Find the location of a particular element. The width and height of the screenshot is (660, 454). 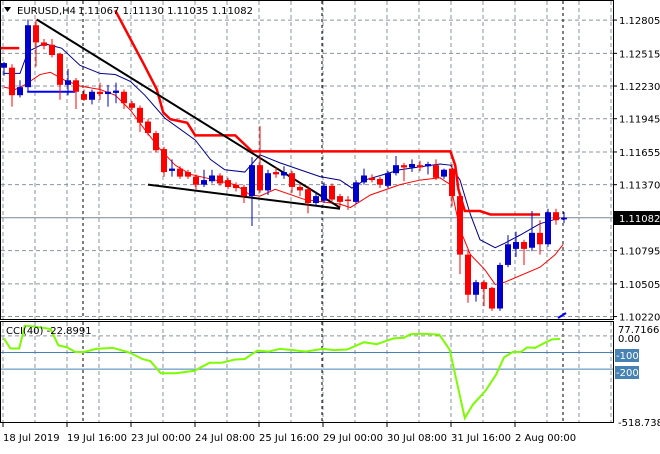

cci-label: CCI(40) -22.8991 is located at coordinates (49, 331).